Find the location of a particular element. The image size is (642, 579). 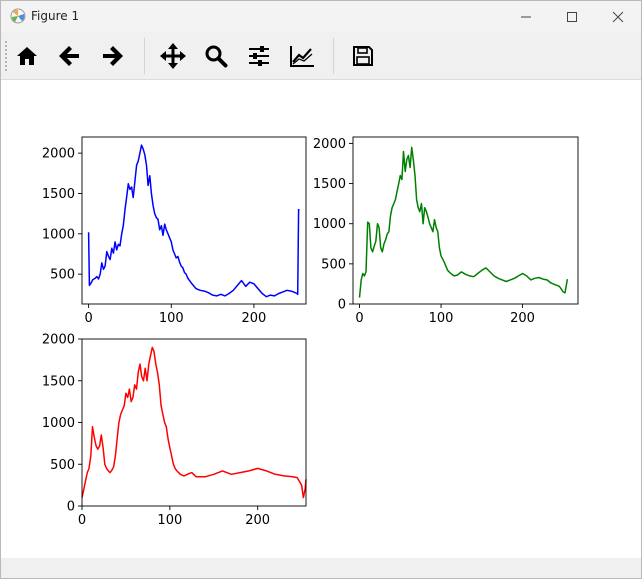

forward-button is located at coordinates (112, 56).